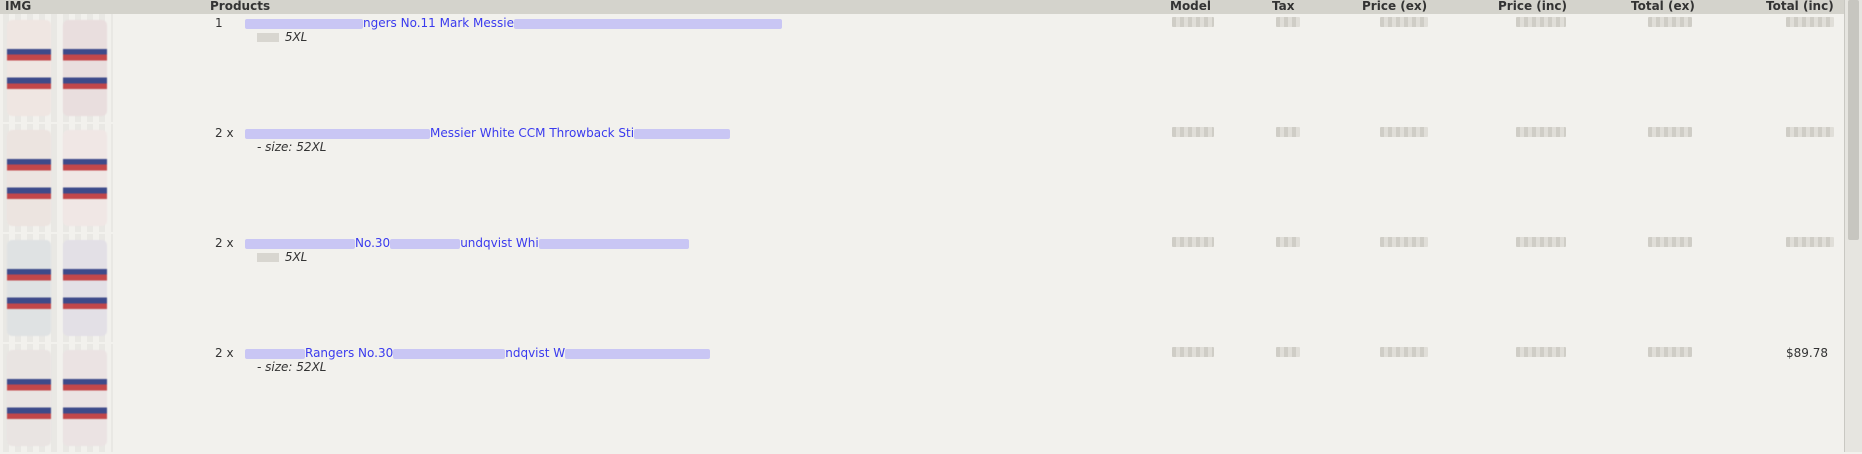 The width and height of the screenshot is (1862, 454). I want to click on product-name-visible: ngers No.11 Mark Messie, so click(438, 23).